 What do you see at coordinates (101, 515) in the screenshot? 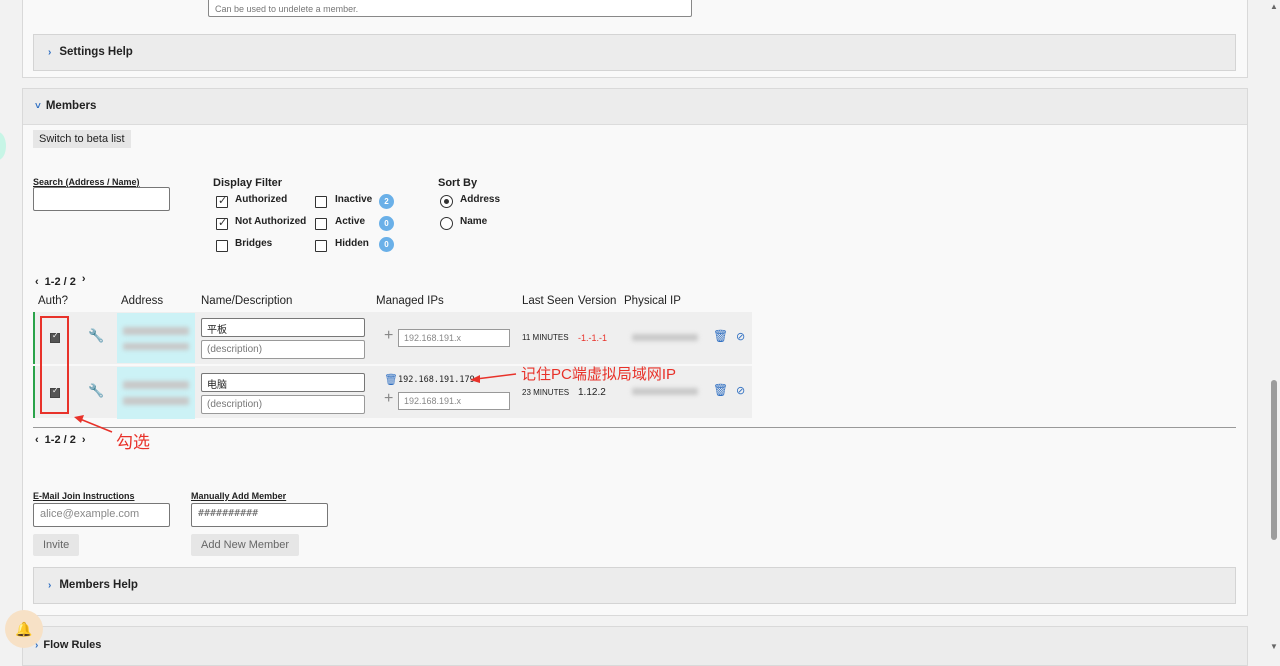
I see `email-input: alice@example.com` at bounding box center [101, 515].